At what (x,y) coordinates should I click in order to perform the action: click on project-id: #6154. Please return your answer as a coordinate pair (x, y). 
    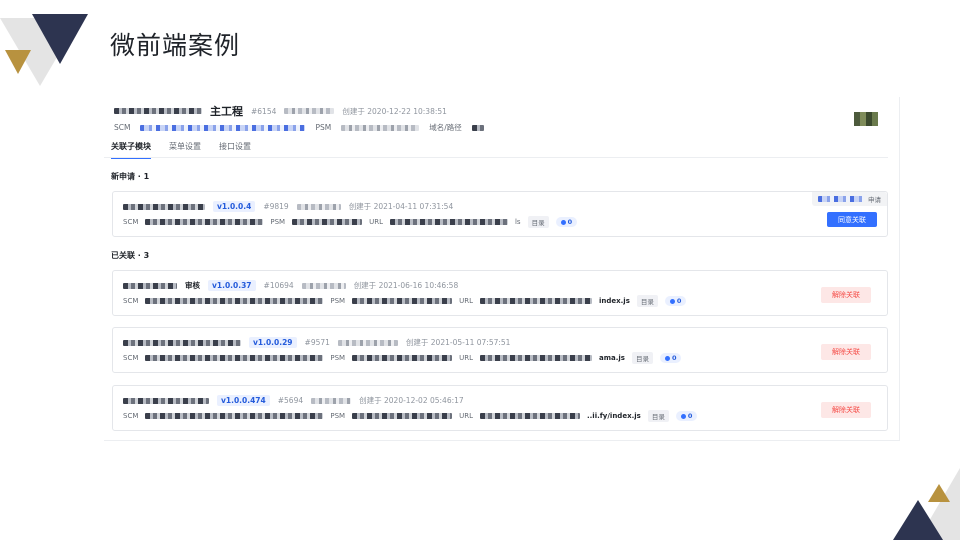
    Looking at the image, I should click on (264, 111).